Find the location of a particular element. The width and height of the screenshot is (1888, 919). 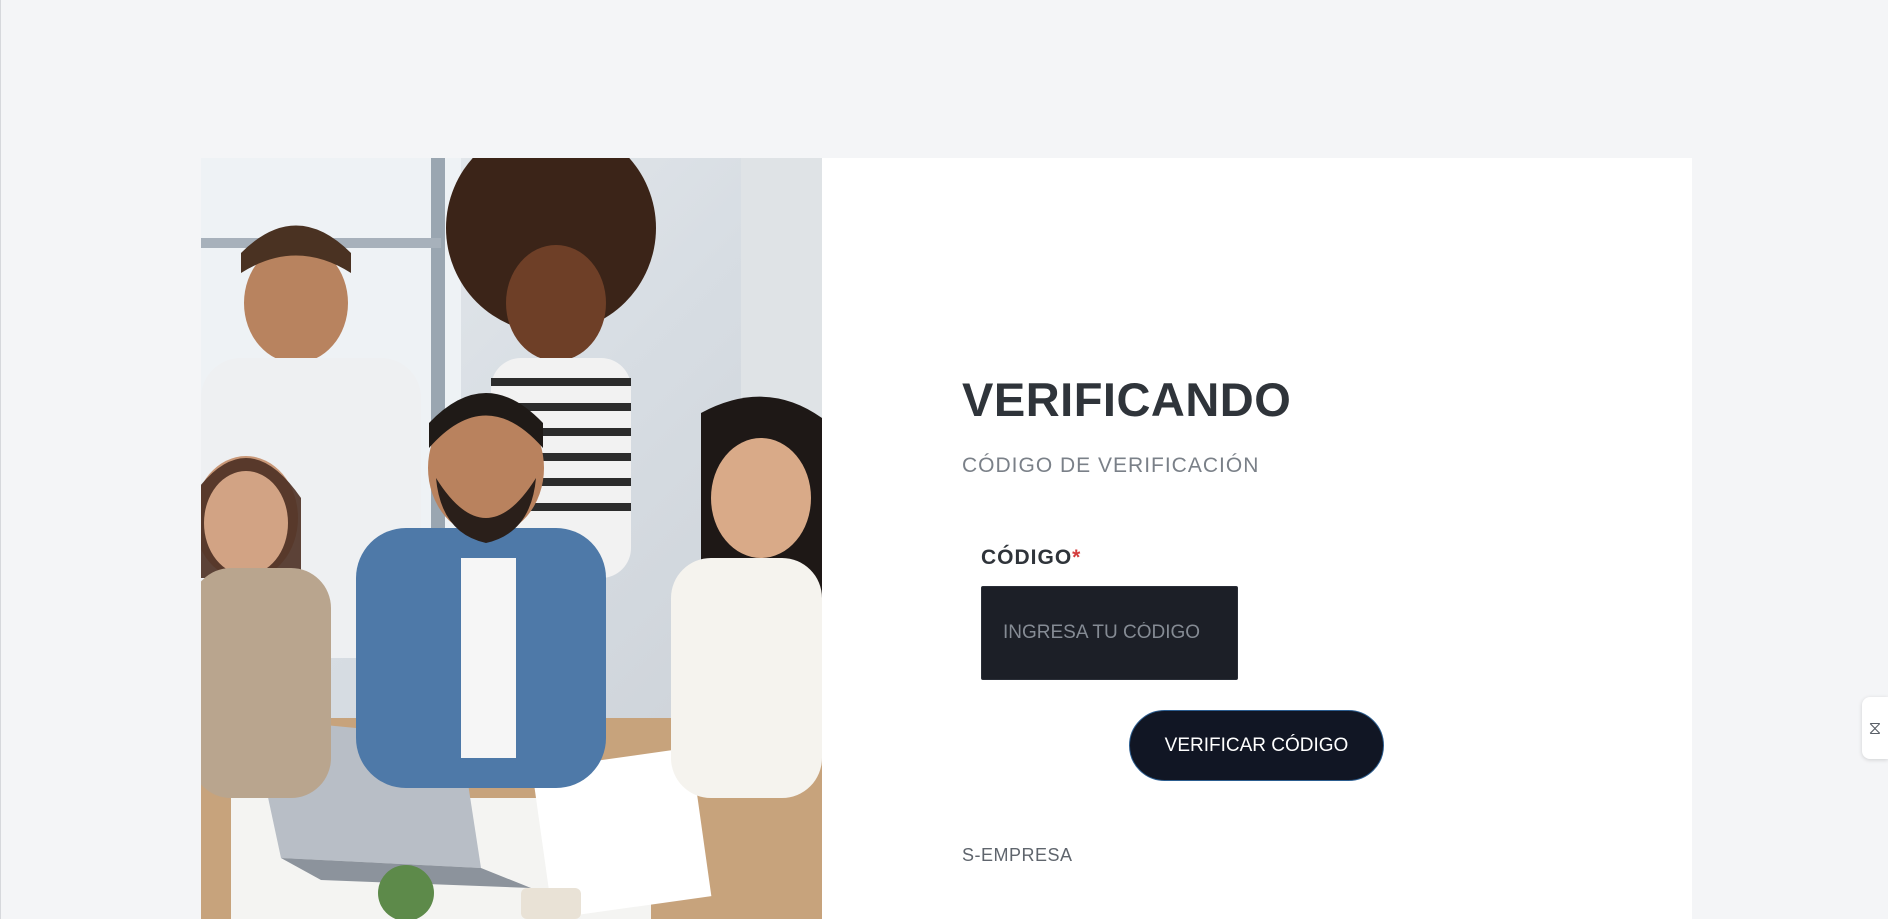

code-label-text: CÓDIGO is located at coordinates (1027, 557).